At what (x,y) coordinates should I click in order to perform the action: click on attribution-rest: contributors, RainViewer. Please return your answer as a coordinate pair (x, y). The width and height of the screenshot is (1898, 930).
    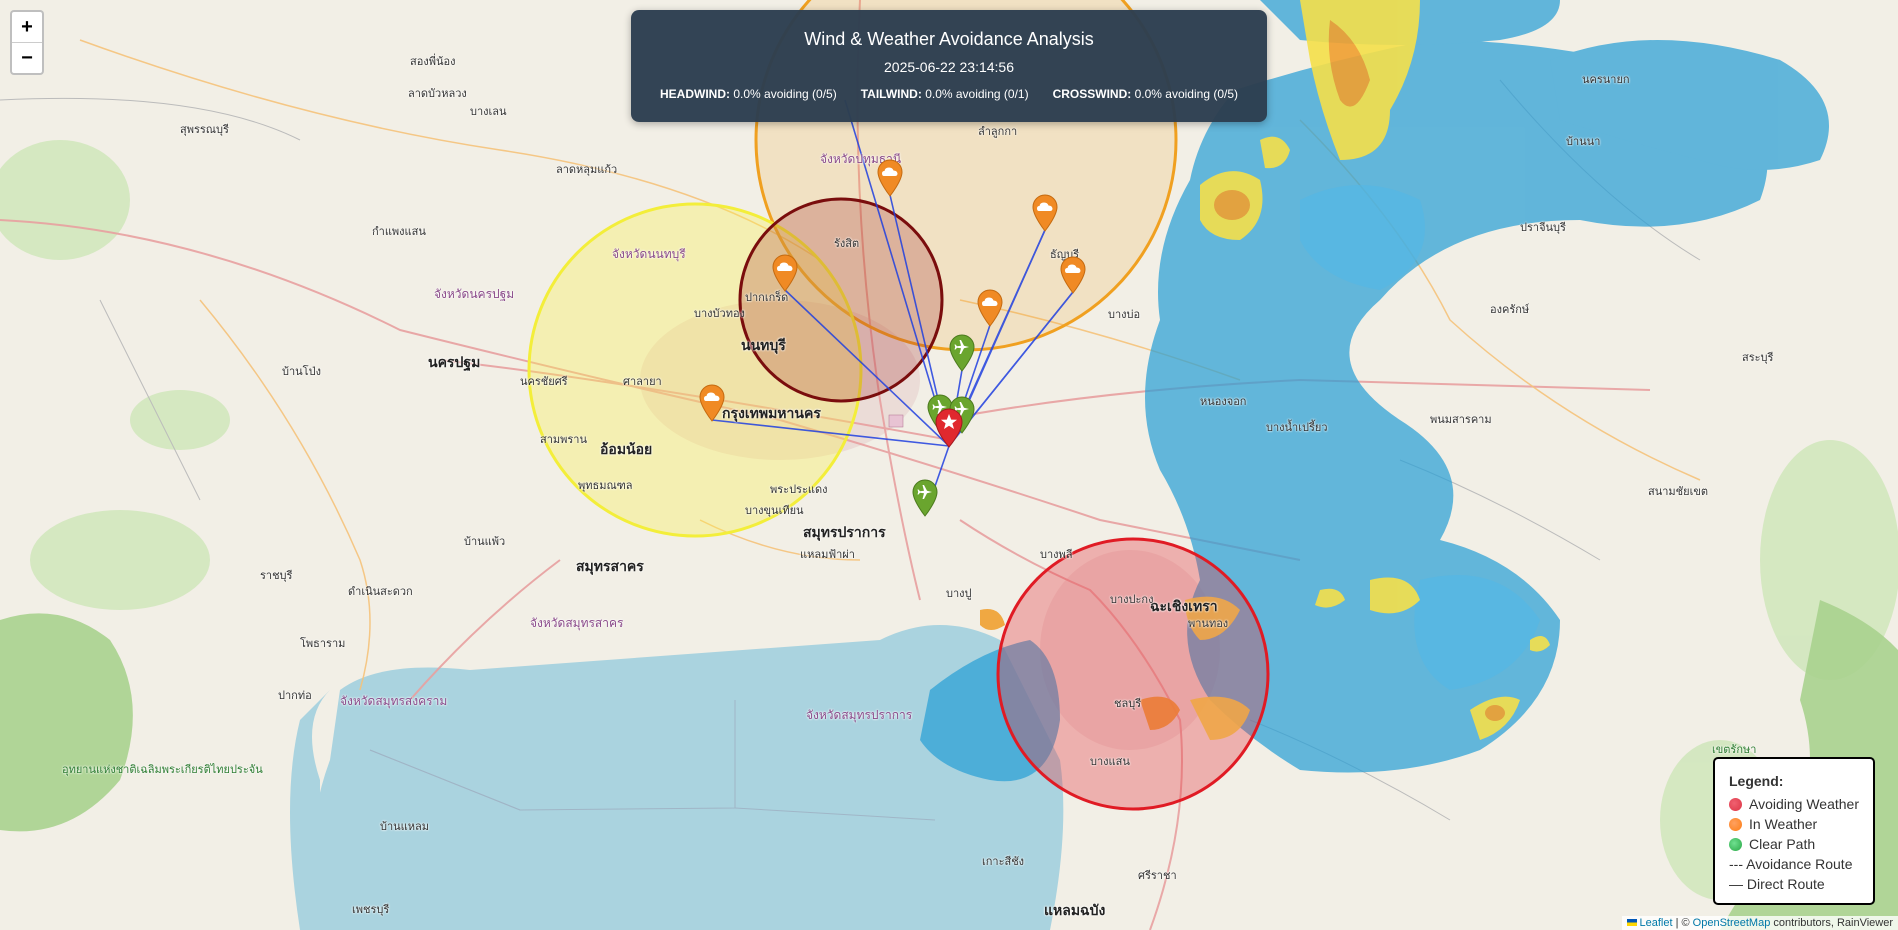
    Looking at the image, I should click on (1831, 923).